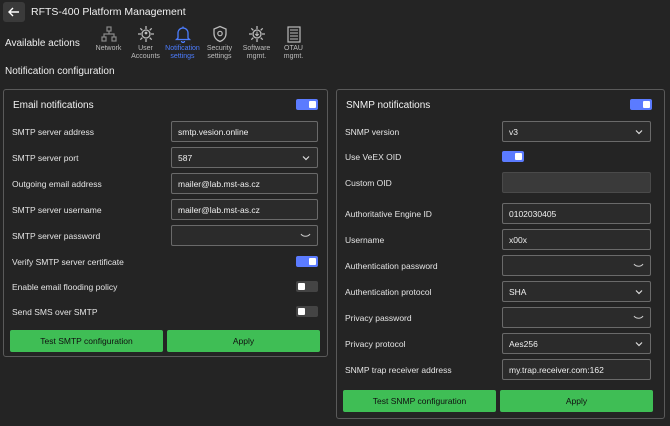  Describe the element at coordinates (576, 401) in the screenshot. I see `snmp-apply-button: Apply` at that location.